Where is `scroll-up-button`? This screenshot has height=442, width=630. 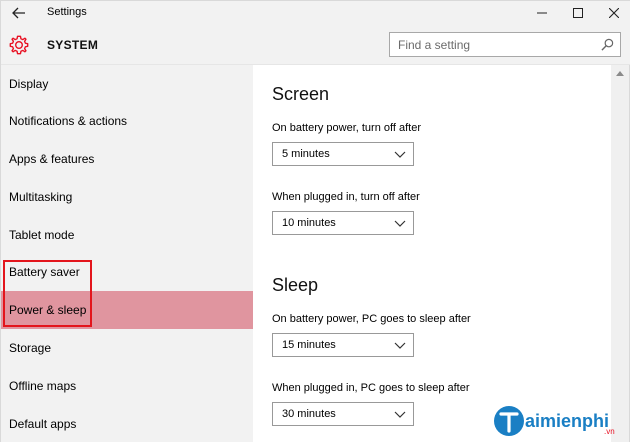
scroll-up-button is located at coordinates (620, 73).